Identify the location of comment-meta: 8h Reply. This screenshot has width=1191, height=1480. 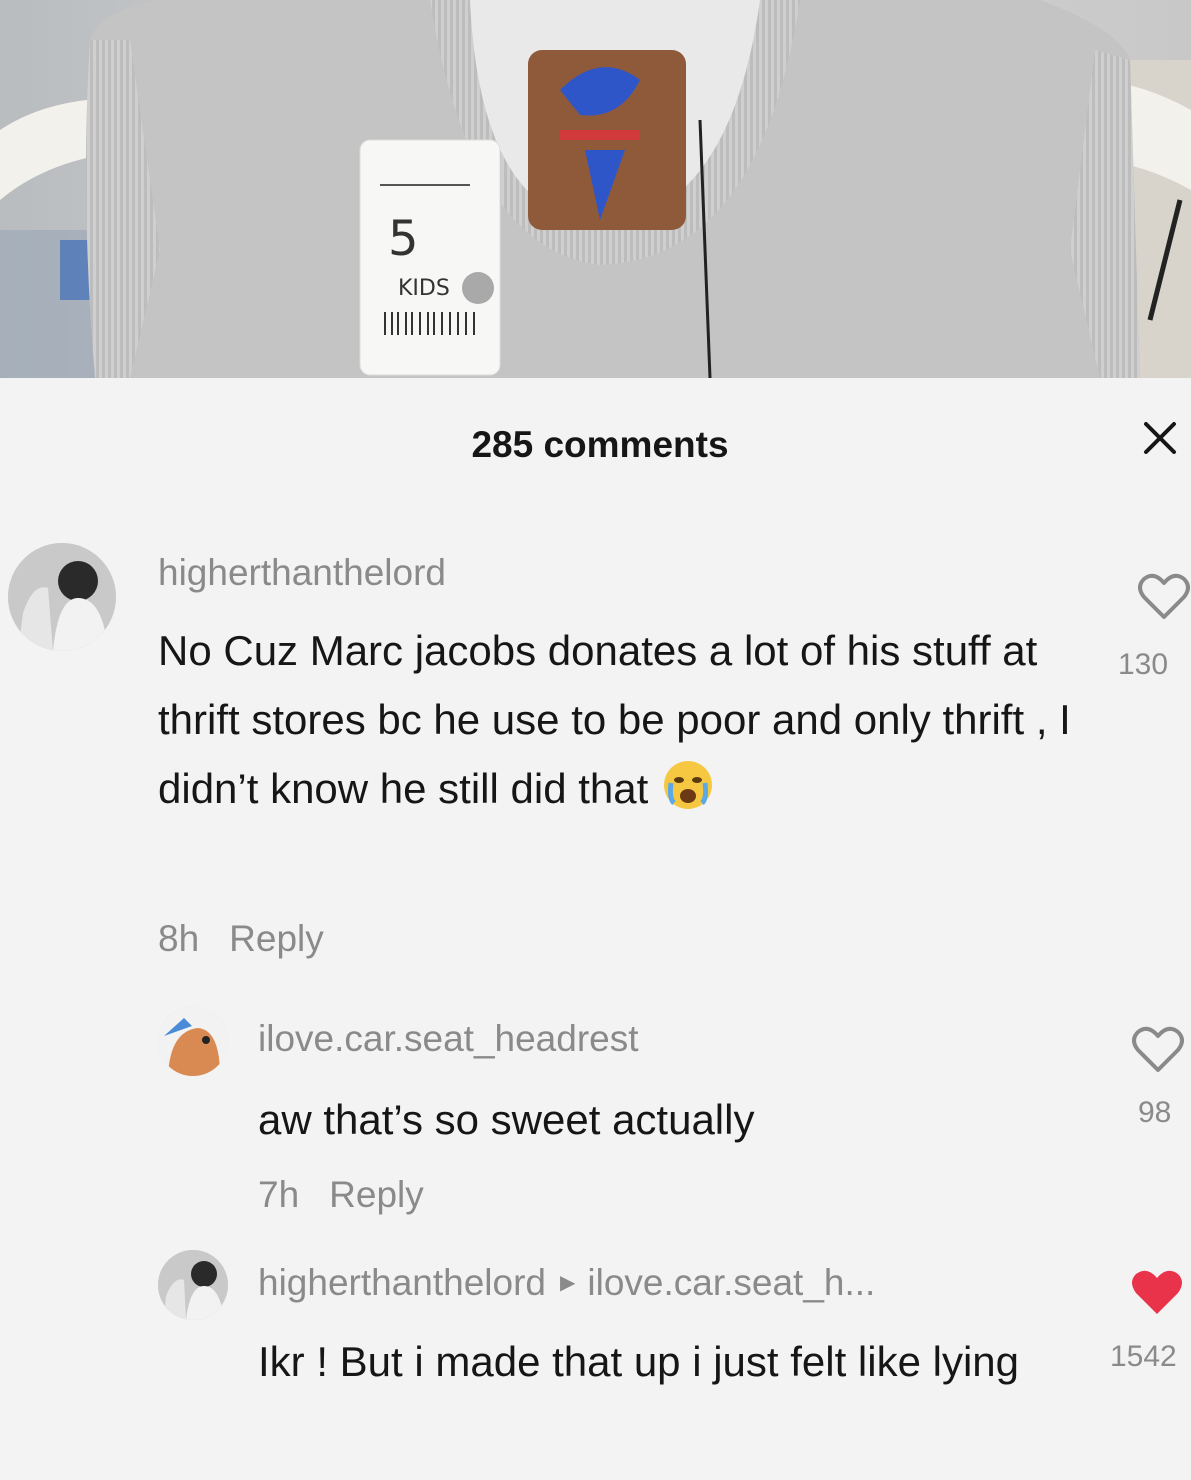
(241, 939).